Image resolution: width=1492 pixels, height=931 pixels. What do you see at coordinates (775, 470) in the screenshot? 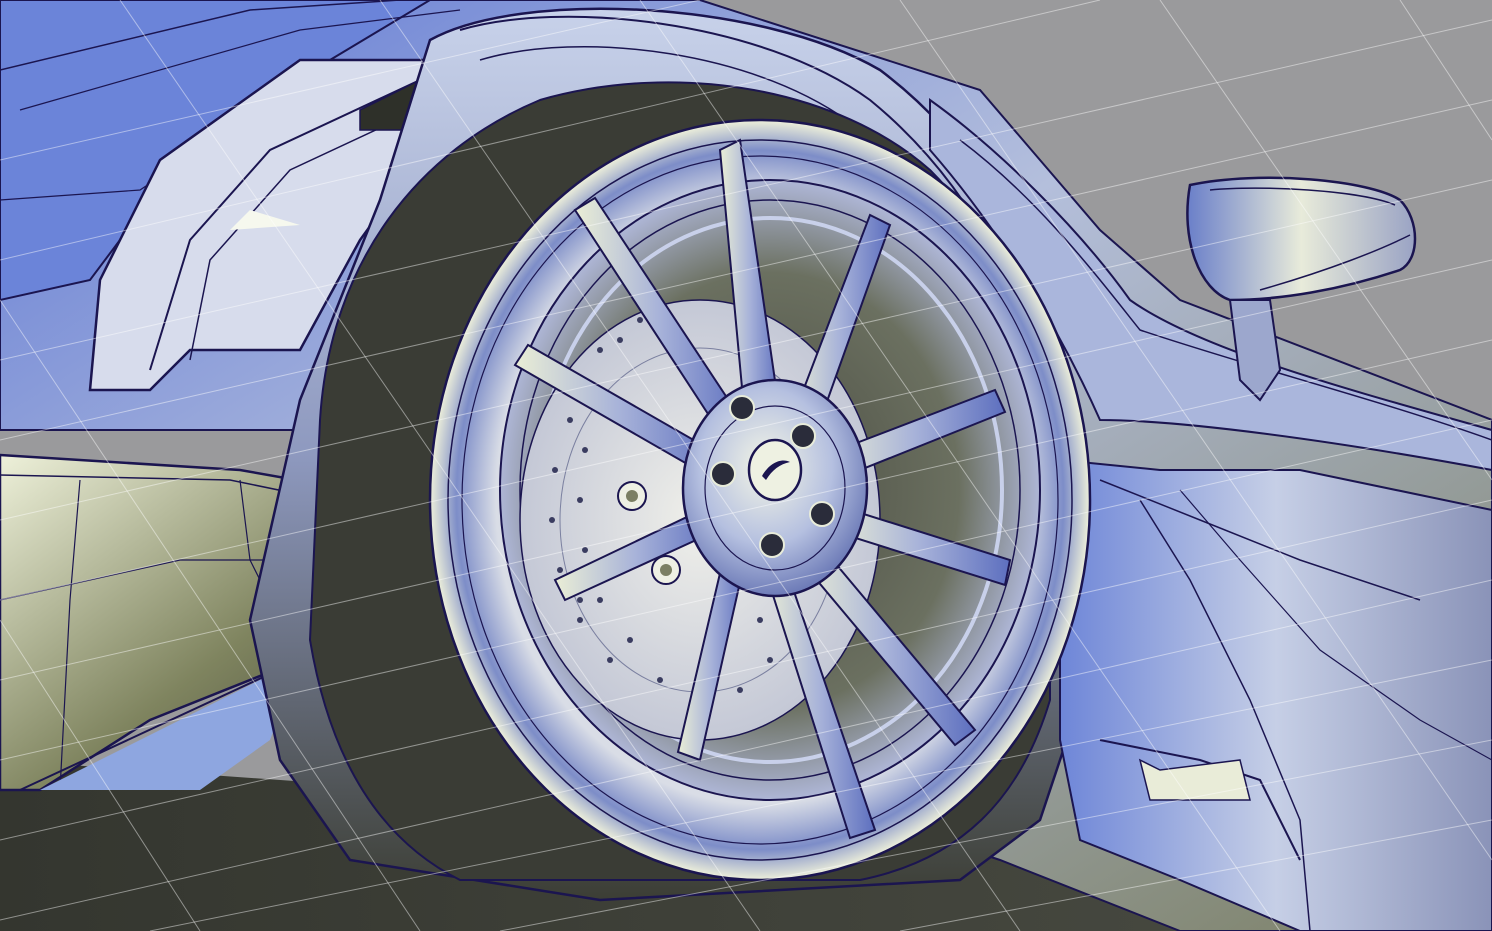
I see `center-cap` at bounding box center [775, 470].